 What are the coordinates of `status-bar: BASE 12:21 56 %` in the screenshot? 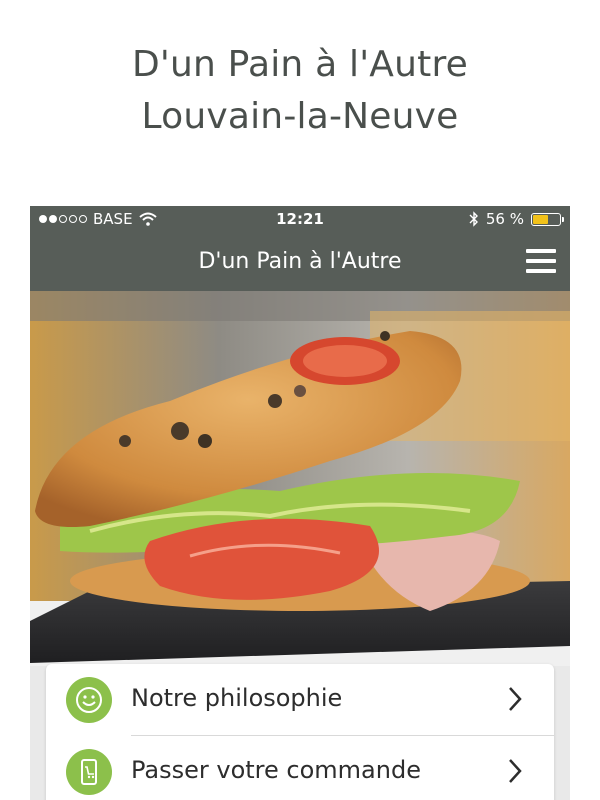 It's located at (300, 220).